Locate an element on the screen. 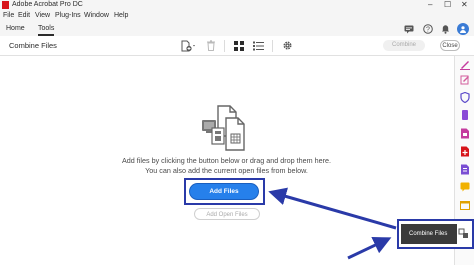  menu-edit: Edit is located at coordinates (24, 16).